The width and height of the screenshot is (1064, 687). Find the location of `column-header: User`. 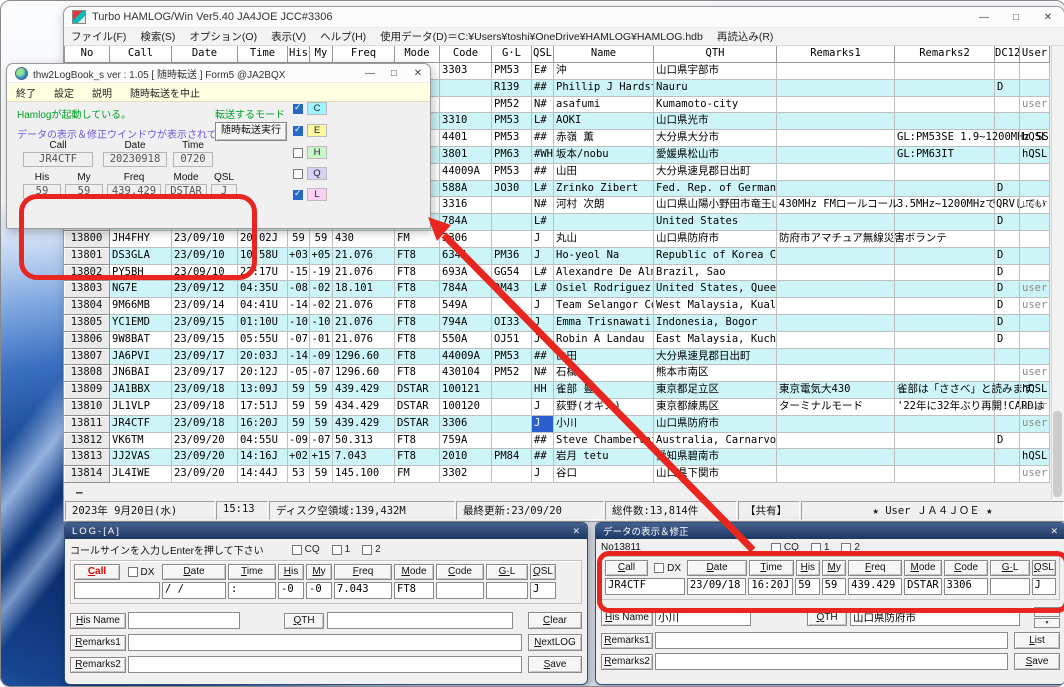

column-header: User is located at coordinates (1035, 54).